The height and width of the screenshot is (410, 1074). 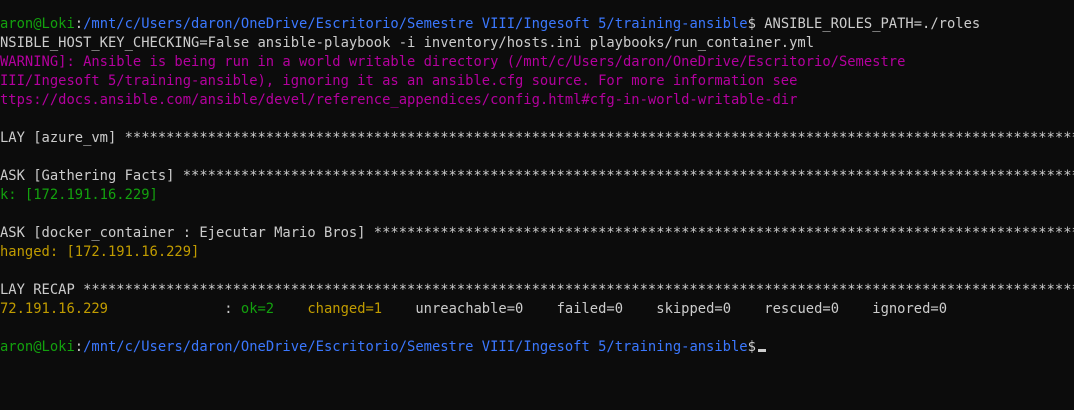 What do you see at coordinates (910, 309) in the screenshot?
I see `recap-ignored: ignored=0` at bounding box center [910, 309].